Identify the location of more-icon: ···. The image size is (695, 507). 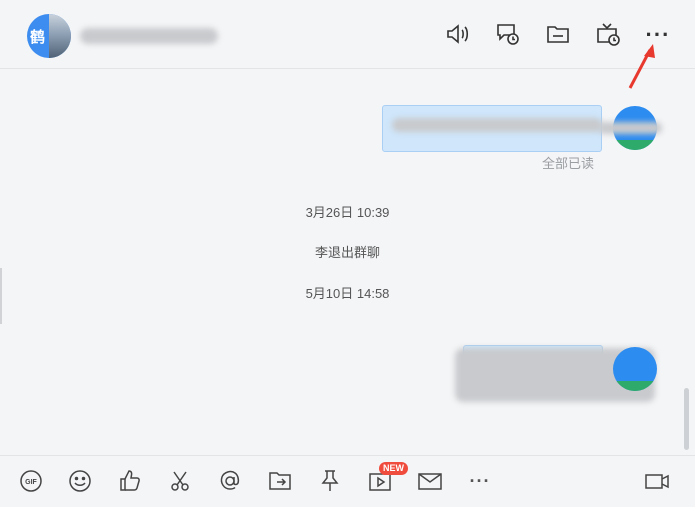
(480, 481).